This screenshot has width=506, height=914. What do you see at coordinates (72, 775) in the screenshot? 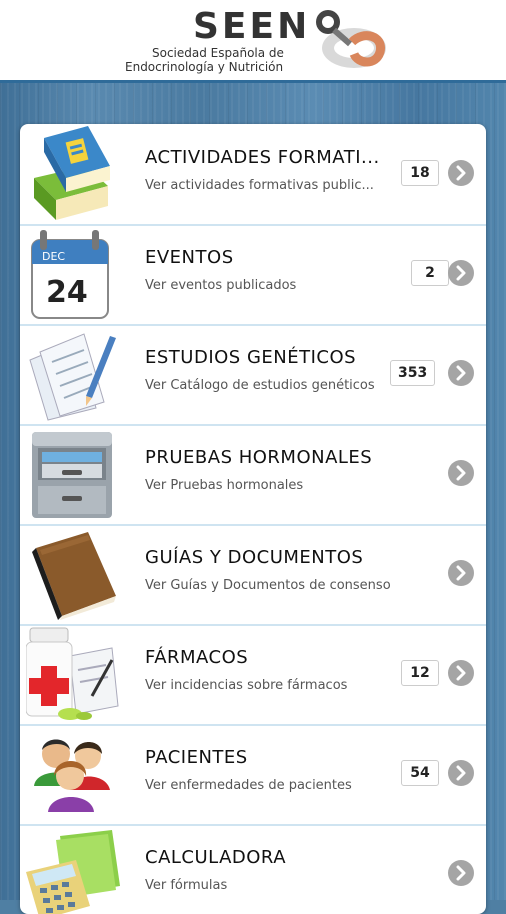
I see `patients-icon` at bounding box center [72, 775].